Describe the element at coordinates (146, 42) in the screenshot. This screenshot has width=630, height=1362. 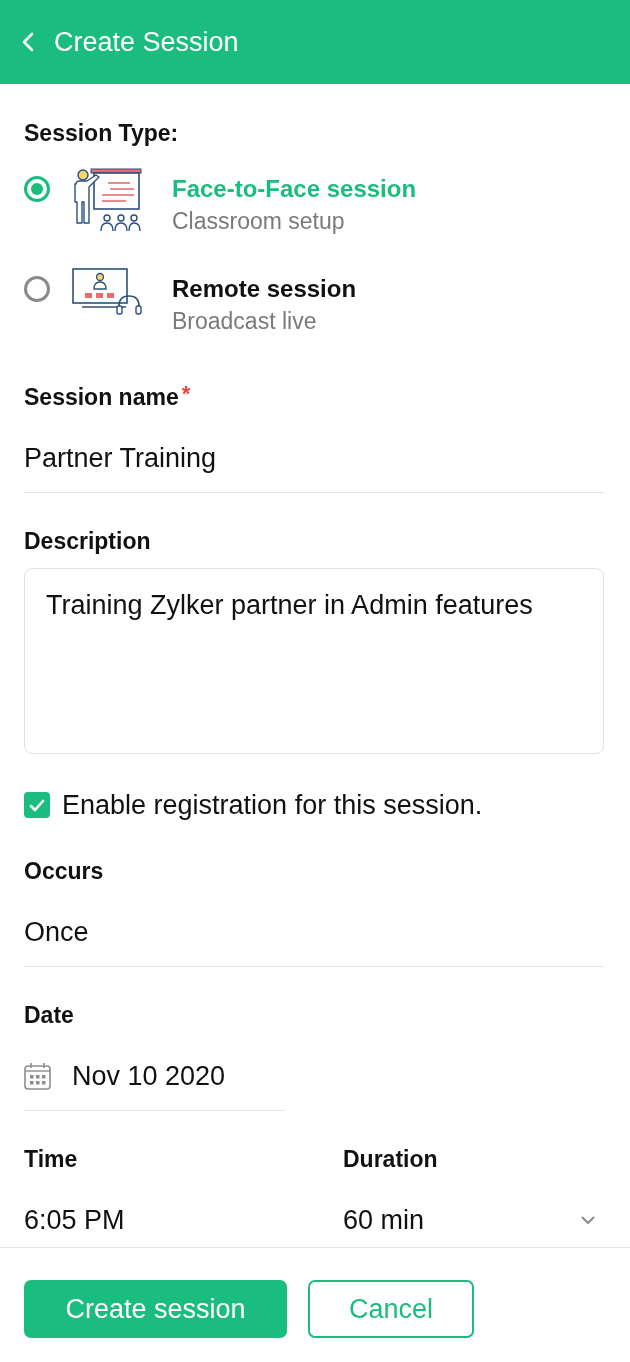
I see `page-title: Create Session` at that location.